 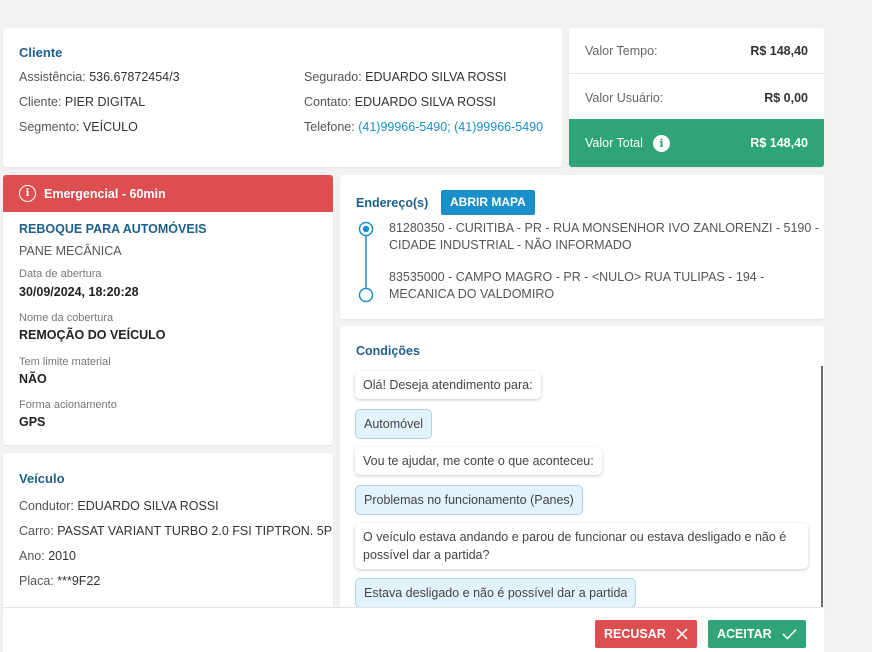 What do you see at coordinates (105, 193) in the screenshot?
I see `emergencial-label: Emergencial - 60min` at bounding box center [105, 193].